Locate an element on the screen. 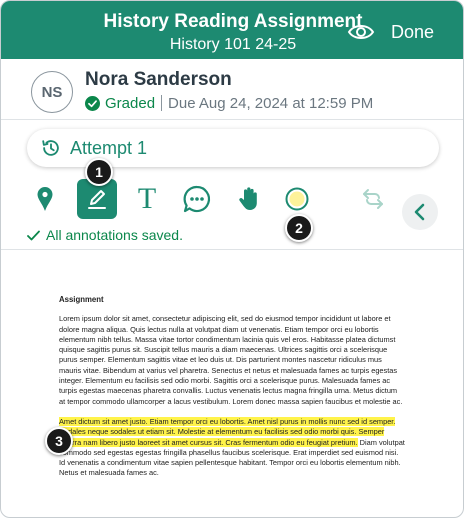 The height and width of the screenshot is (518, 464). divider is located at coordinates (232, 119).